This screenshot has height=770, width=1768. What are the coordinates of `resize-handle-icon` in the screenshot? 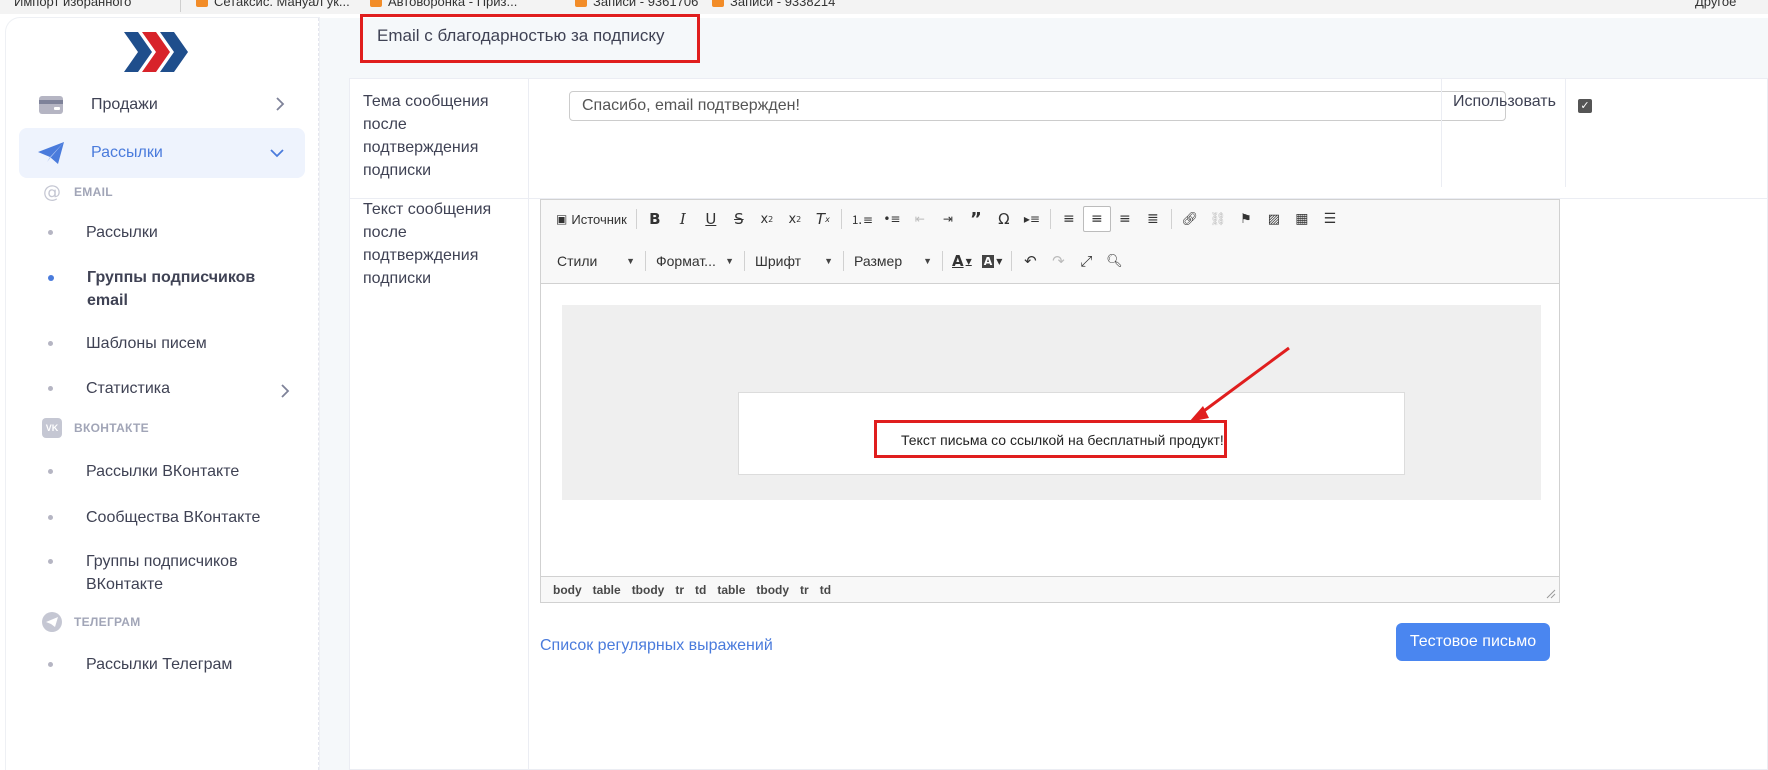 It's located at (1551, 594).